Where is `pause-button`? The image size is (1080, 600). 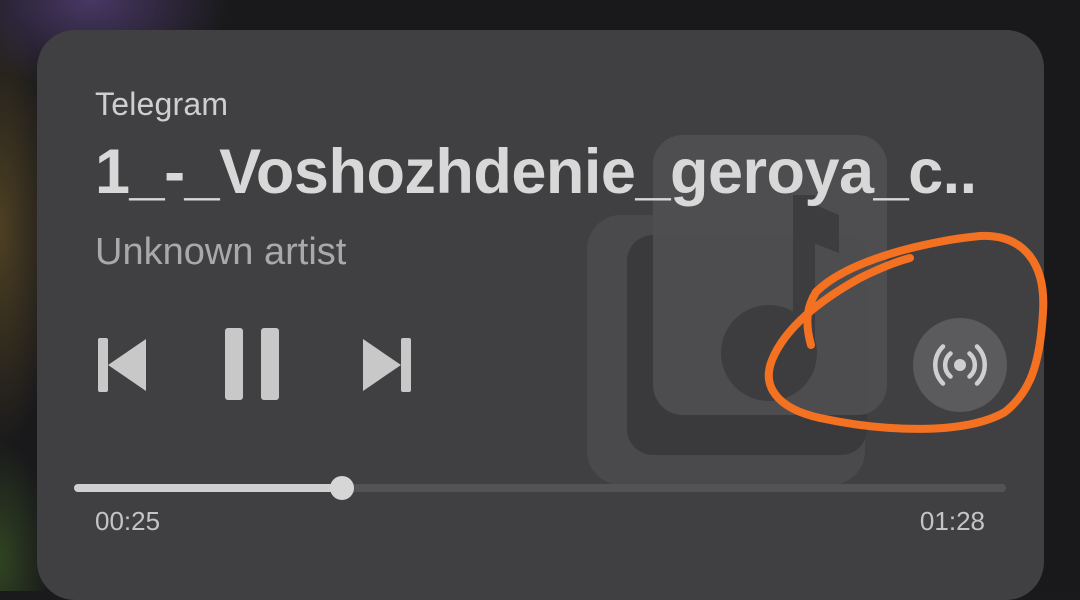 pause-button is located at coordinates (252, 364).